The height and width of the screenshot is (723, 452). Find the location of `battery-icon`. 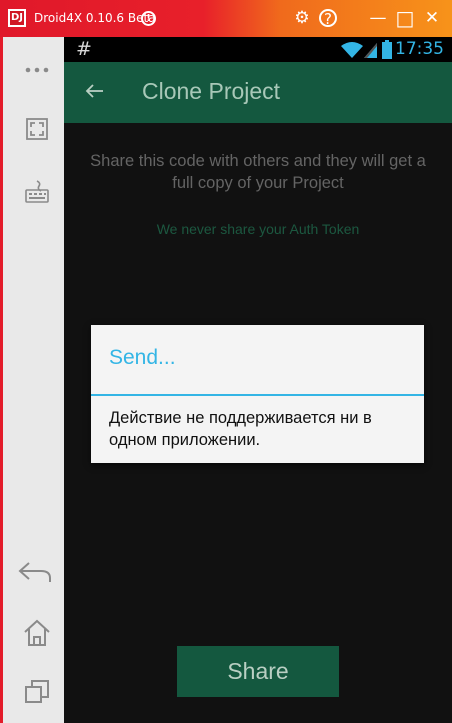

battery-icon is located at coordinates (387, 51).